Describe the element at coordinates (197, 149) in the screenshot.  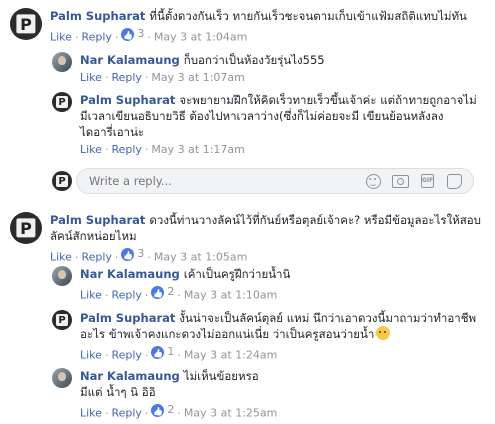
I see `timestamp: May 3 at 1:17am` at that location.